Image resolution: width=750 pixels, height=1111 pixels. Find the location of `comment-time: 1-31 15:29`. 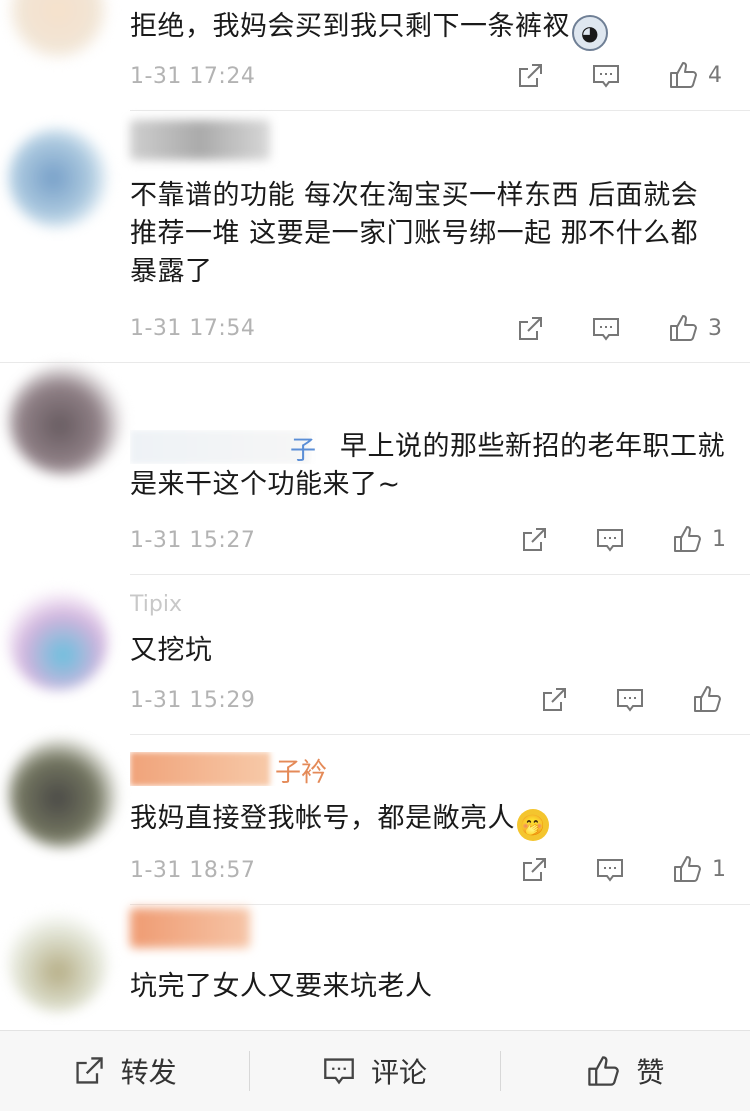

comment-time: 1-31 15:29 is located at coordinates (193, 700).